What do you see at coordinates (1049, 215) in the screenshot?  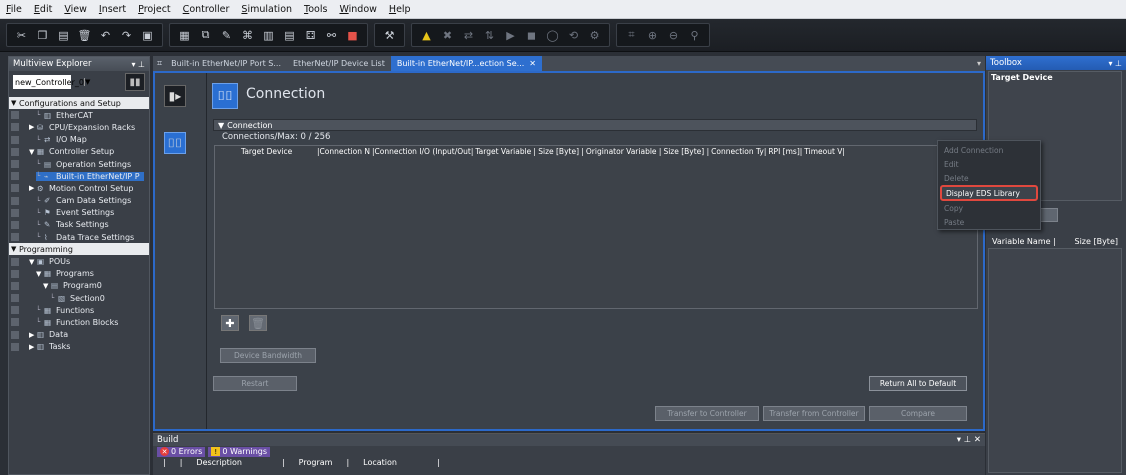 I see `toolbox-action-button` at bounding box center [1049, 215].